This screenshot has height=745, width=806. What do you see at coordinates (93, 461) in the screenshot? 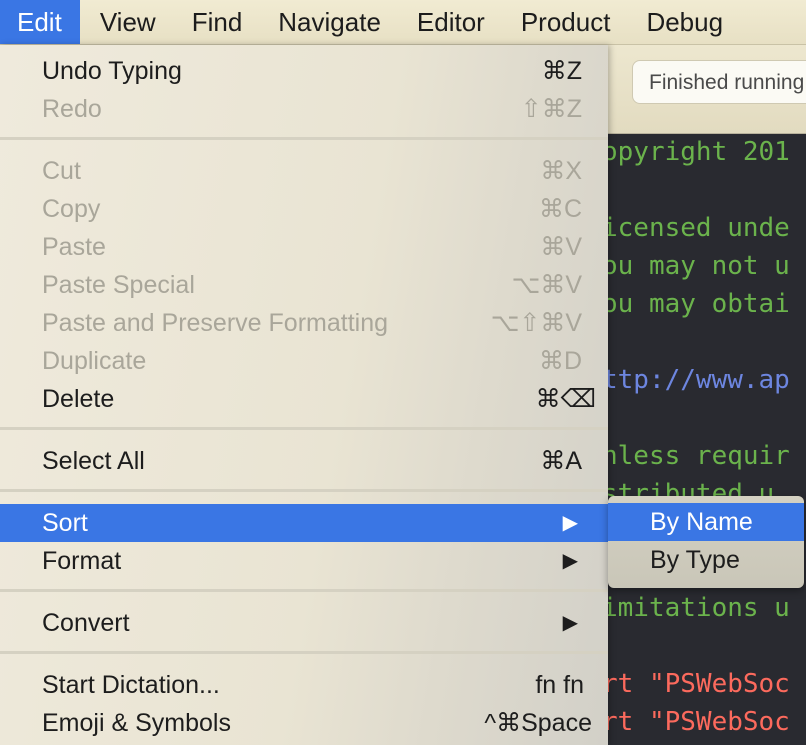
I see `menu-item-label: Select All` at bounding box center [93, 461].